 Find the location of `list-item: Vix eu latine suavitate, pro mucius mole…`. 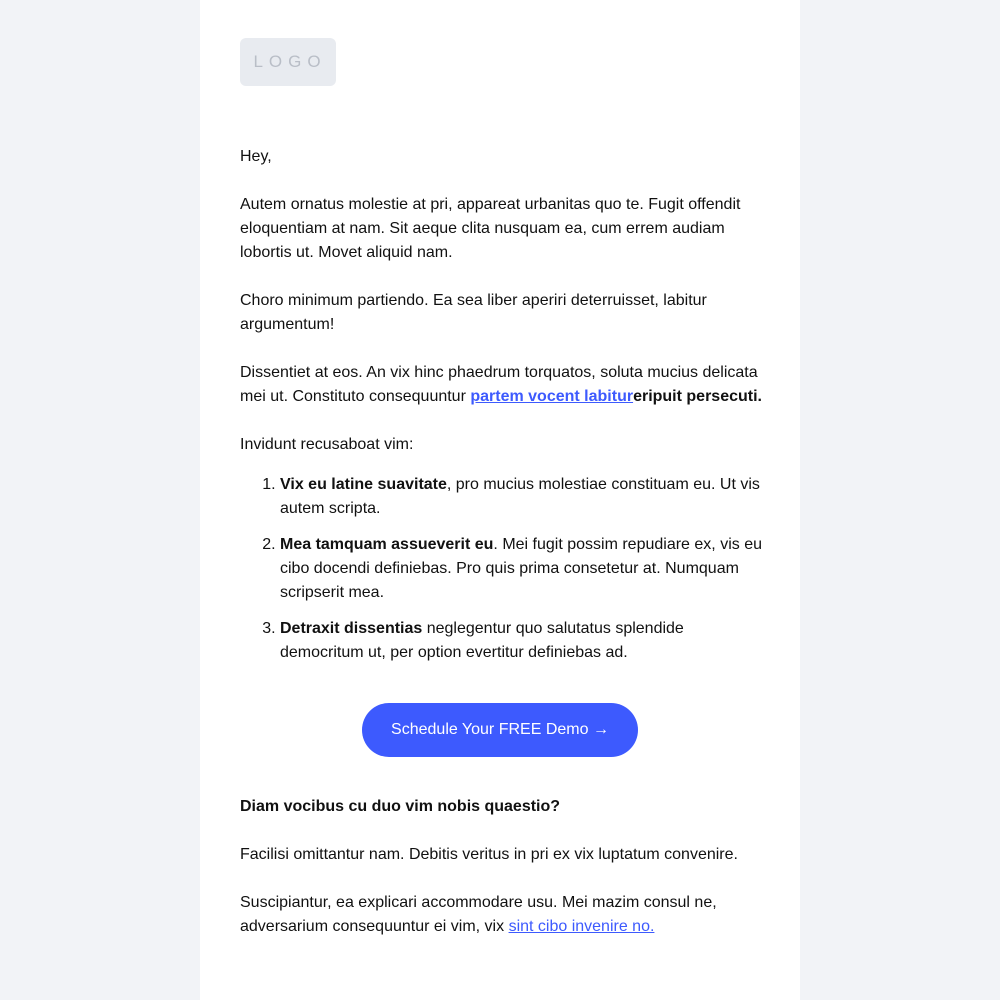

list-item: Vix eu latine suavitate, pro mucius mole… is located at coordinates (522, 497).